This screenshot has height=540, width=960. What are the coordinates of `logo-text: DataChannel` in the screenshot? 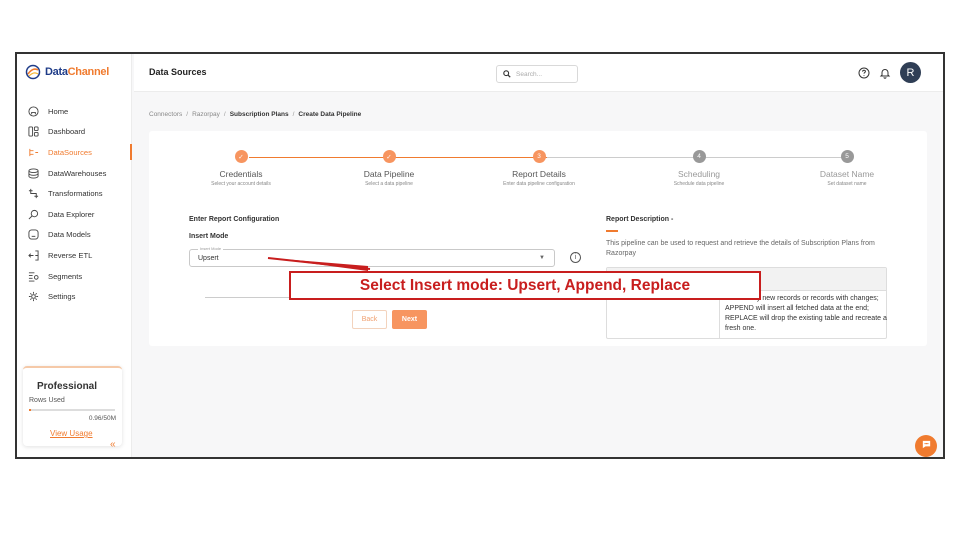 It's located at (77, 72).